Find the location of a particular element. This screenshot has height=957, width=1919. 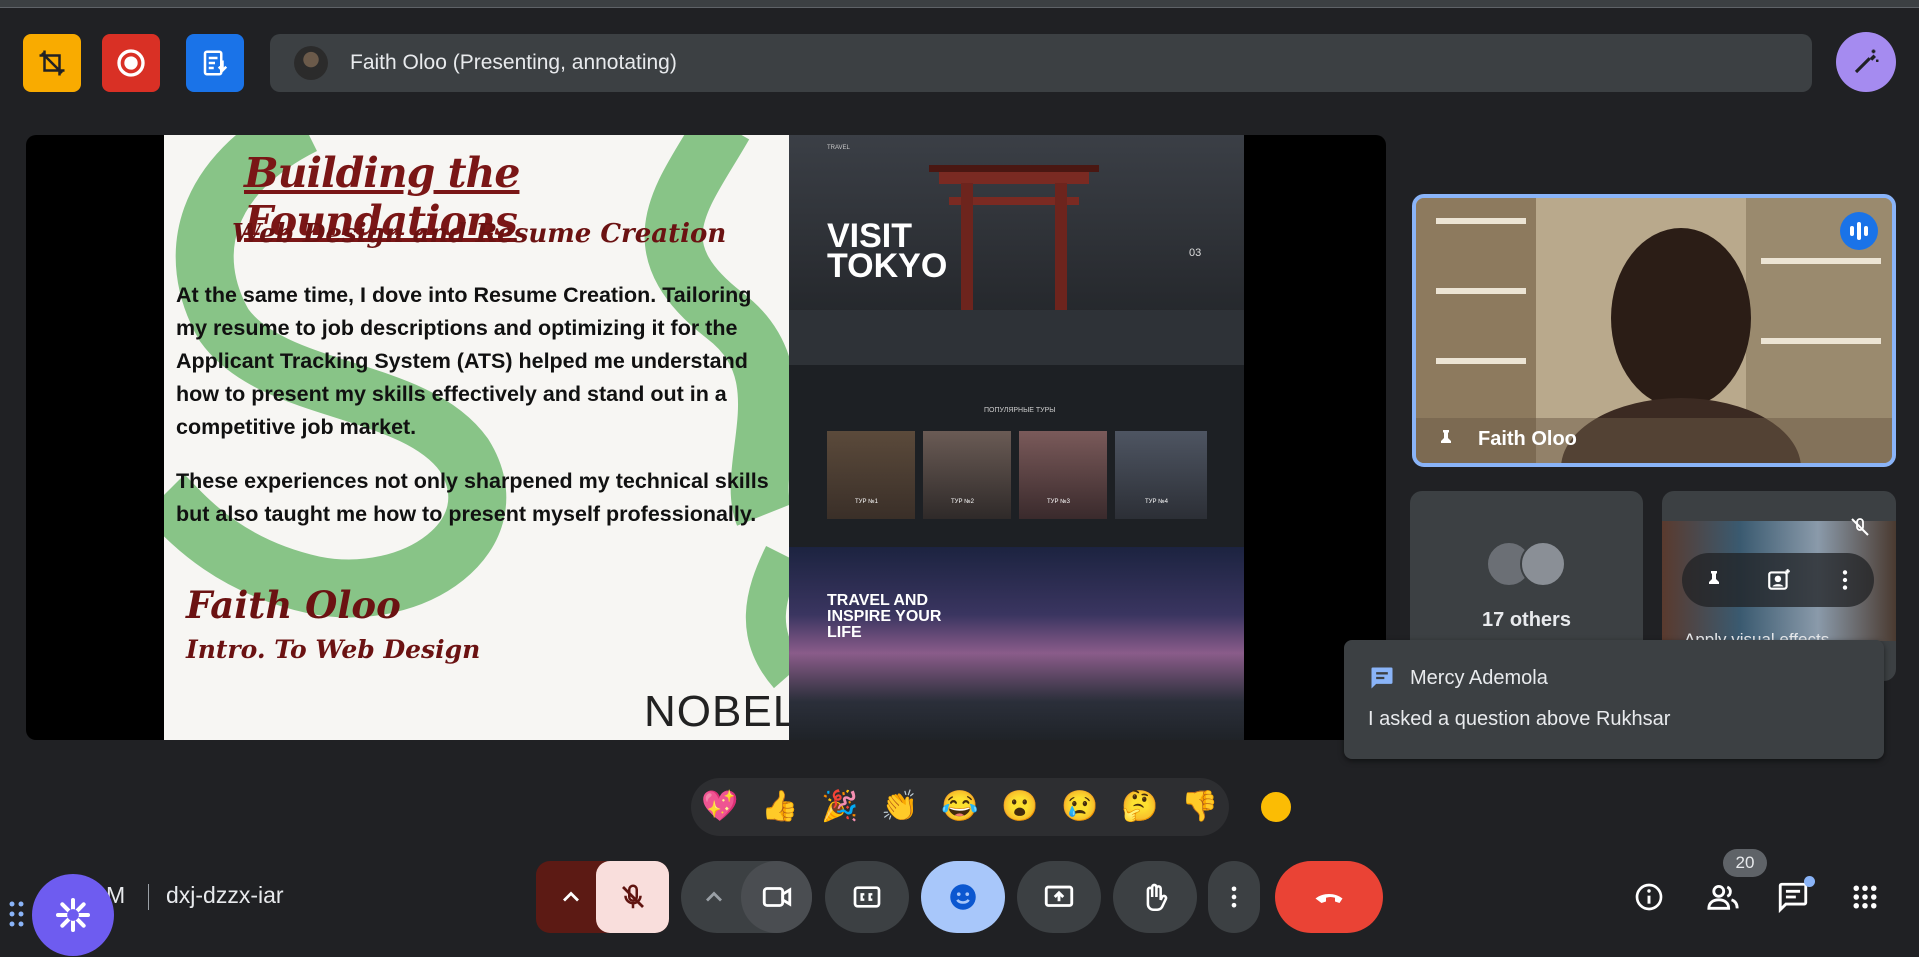

record-button is located at coordinates (131, 63).